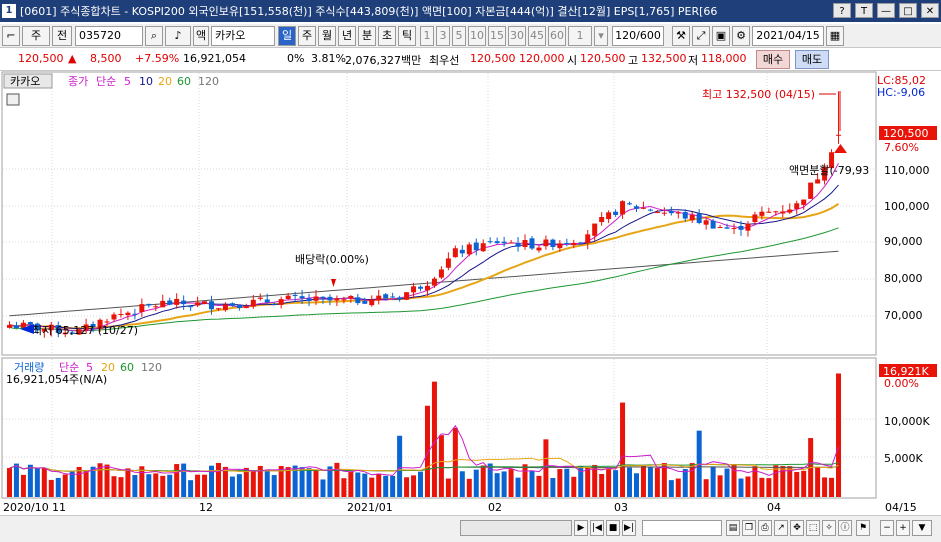 This screenshot has height=542, width=941. Describe the element at coordinates (580, 36) in the screenshot. I see `count-input: 1` at that location.